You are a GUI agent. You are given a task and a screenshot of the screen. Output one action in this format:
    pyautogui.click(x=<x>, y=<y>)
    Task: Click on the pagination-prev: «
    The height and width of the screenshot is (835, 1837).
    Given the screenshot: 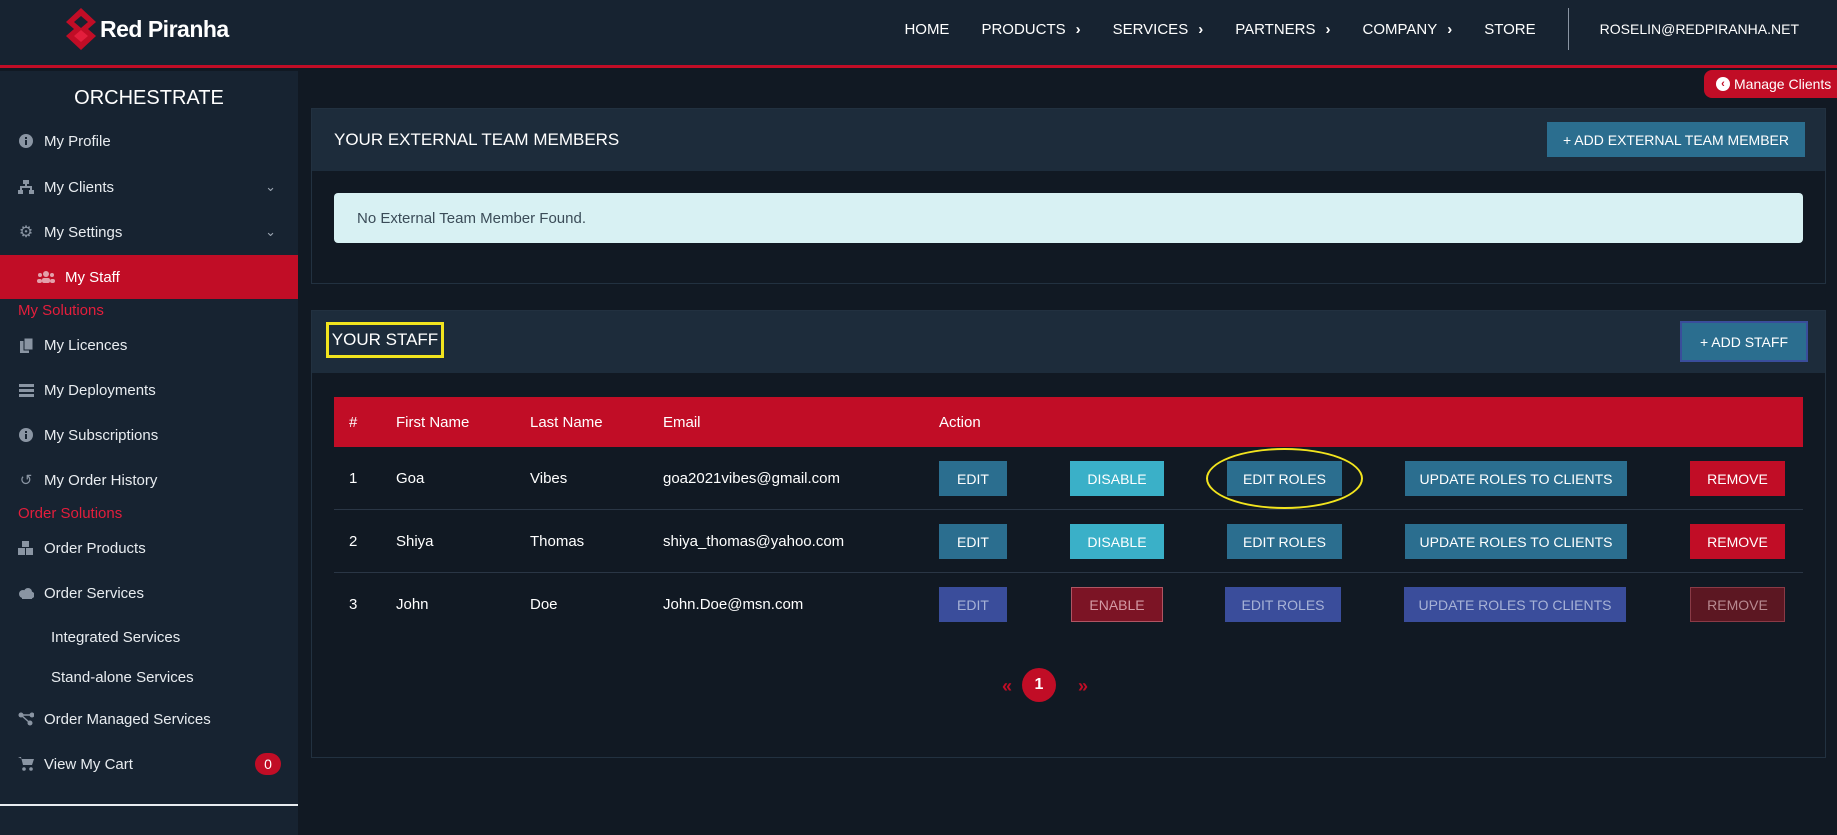 What is the action you would take?
    pyautogui.click(x=1007, y=686)
    